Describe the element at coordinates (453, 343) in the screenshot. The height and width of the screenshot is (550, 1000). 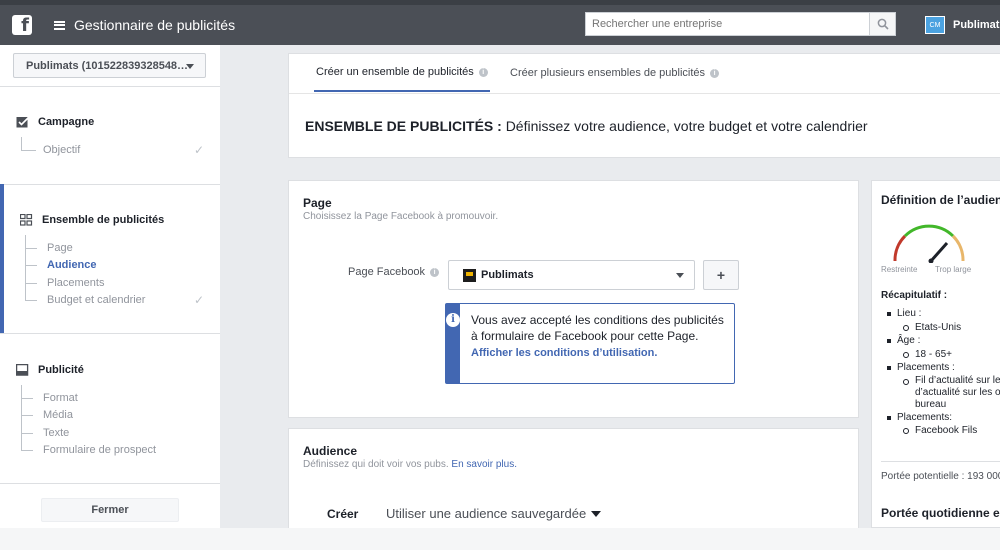
I see `notice-accent: i` at that location.